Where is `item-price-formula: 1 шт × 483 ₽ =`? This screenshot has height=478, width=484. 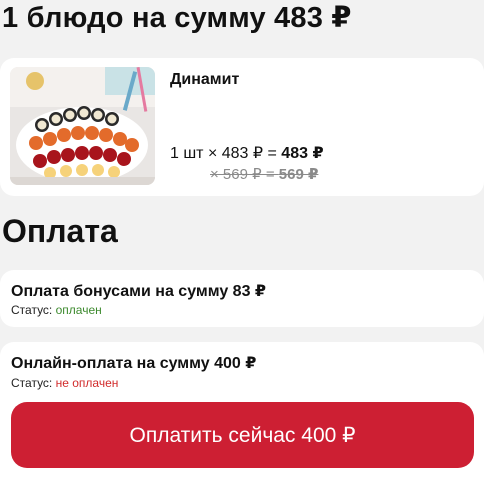
item-price-formula: 1 шт × 483 ₽ = is located at coordinates (226, 153).